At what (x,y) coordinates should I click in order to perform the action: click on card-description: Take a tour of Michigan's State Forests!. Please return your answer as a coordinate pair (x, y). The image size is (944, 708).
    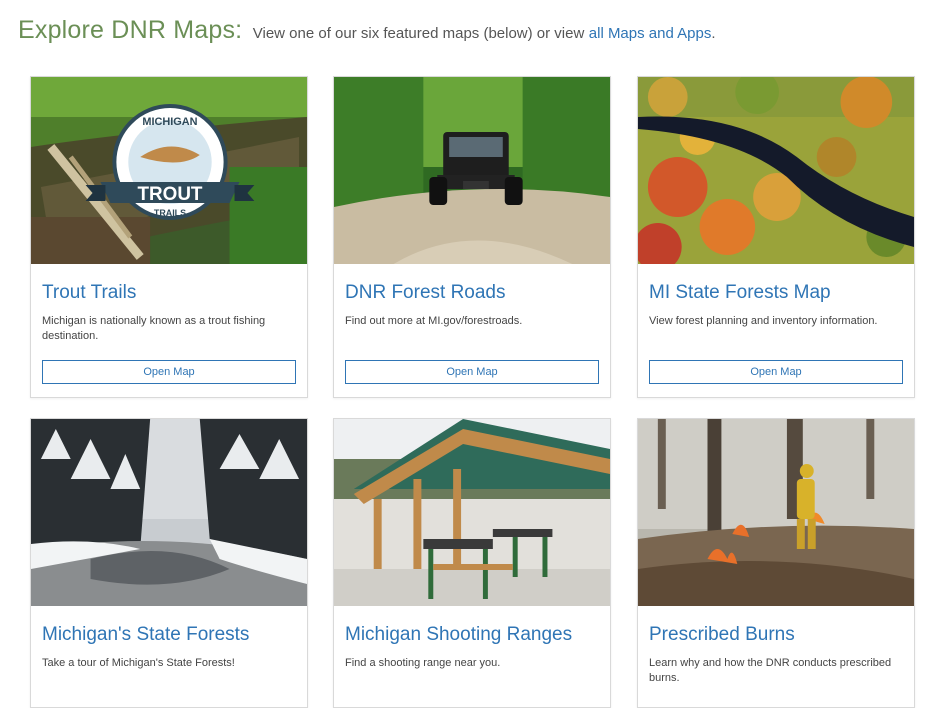
    Looking at the image, I should click on (138, 663).